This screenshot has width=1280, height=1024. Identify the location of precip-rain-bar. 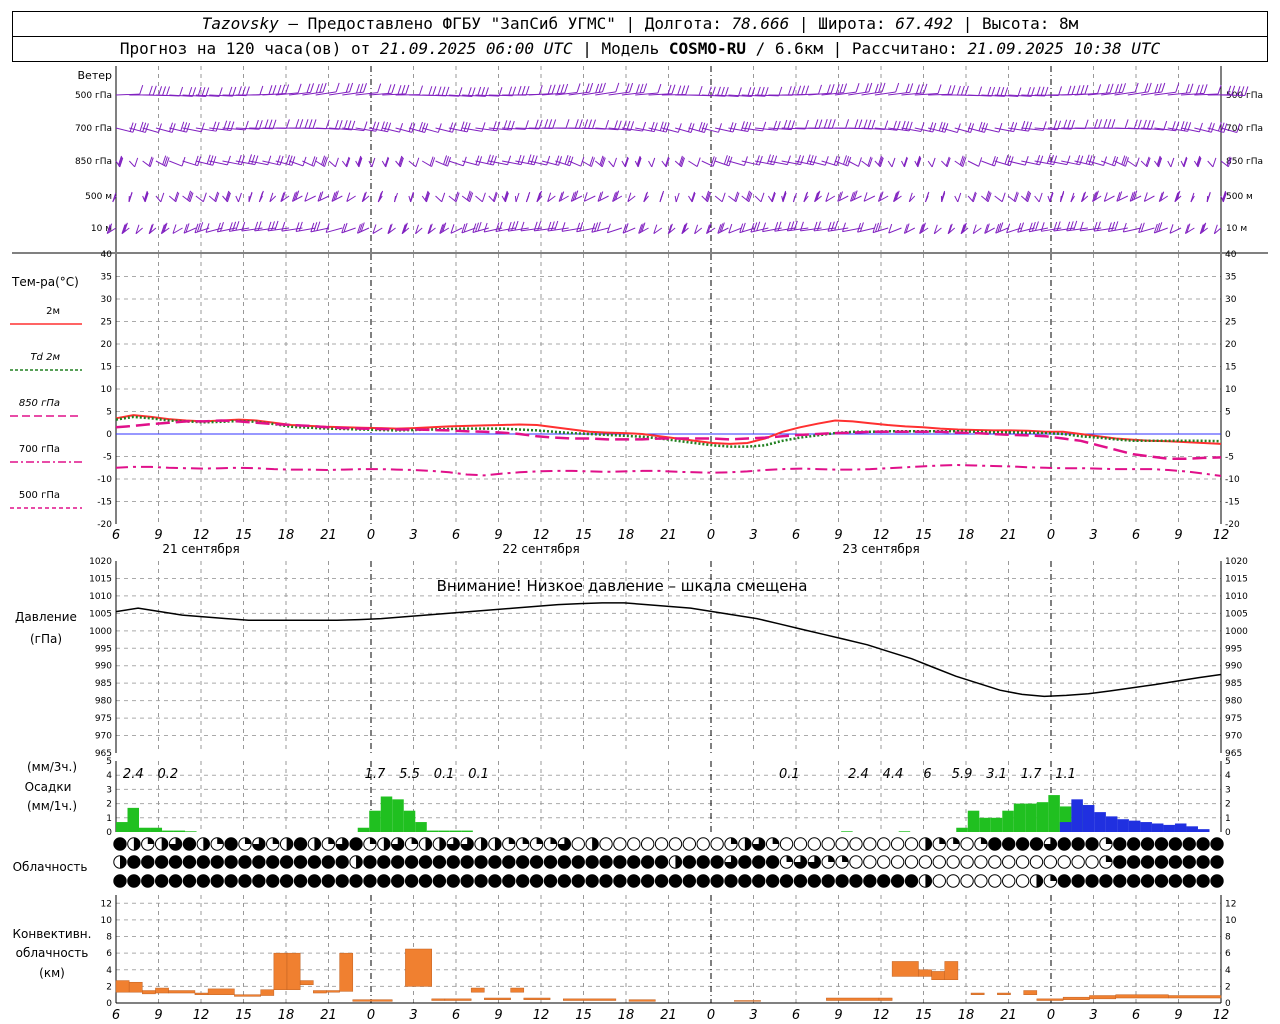
(398, 815).